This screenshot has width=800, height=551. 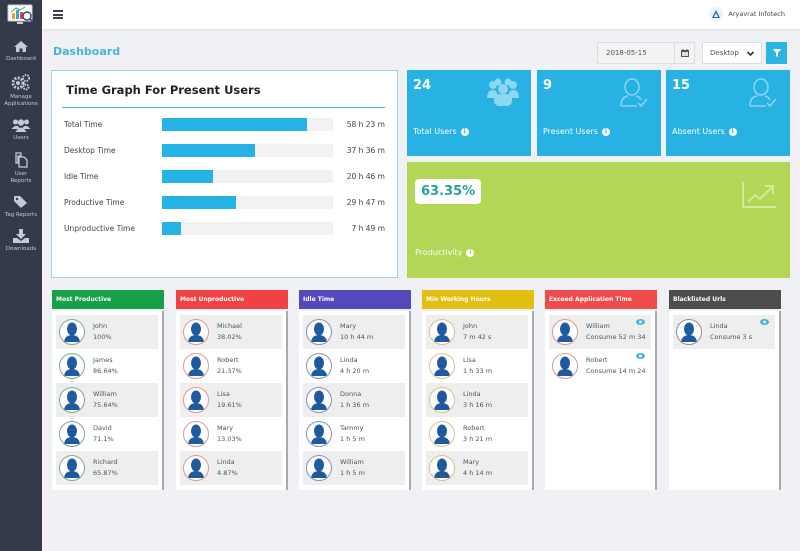 What do you see at coordinates (107, 468) in the screenshot?
I see `list-item: Richard 65.87%` at bounding box center [107, 468].